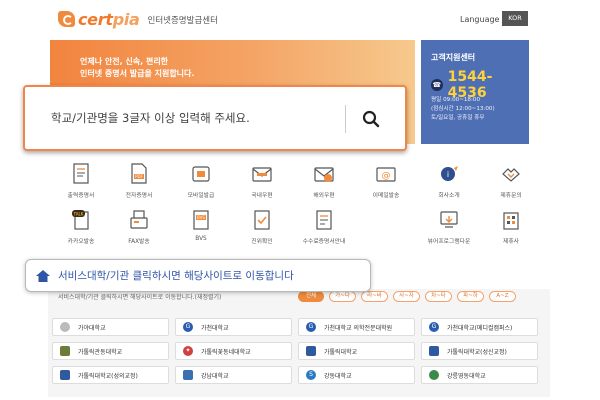 Image resolution: width=600 pixels, height=400 pixels. What do you see at coordinates (137, 73) in the screenshot?
I see `banner-line-2: 인터넷 증명서 발급을 지원합니다.` at bounding box center [137, 73].